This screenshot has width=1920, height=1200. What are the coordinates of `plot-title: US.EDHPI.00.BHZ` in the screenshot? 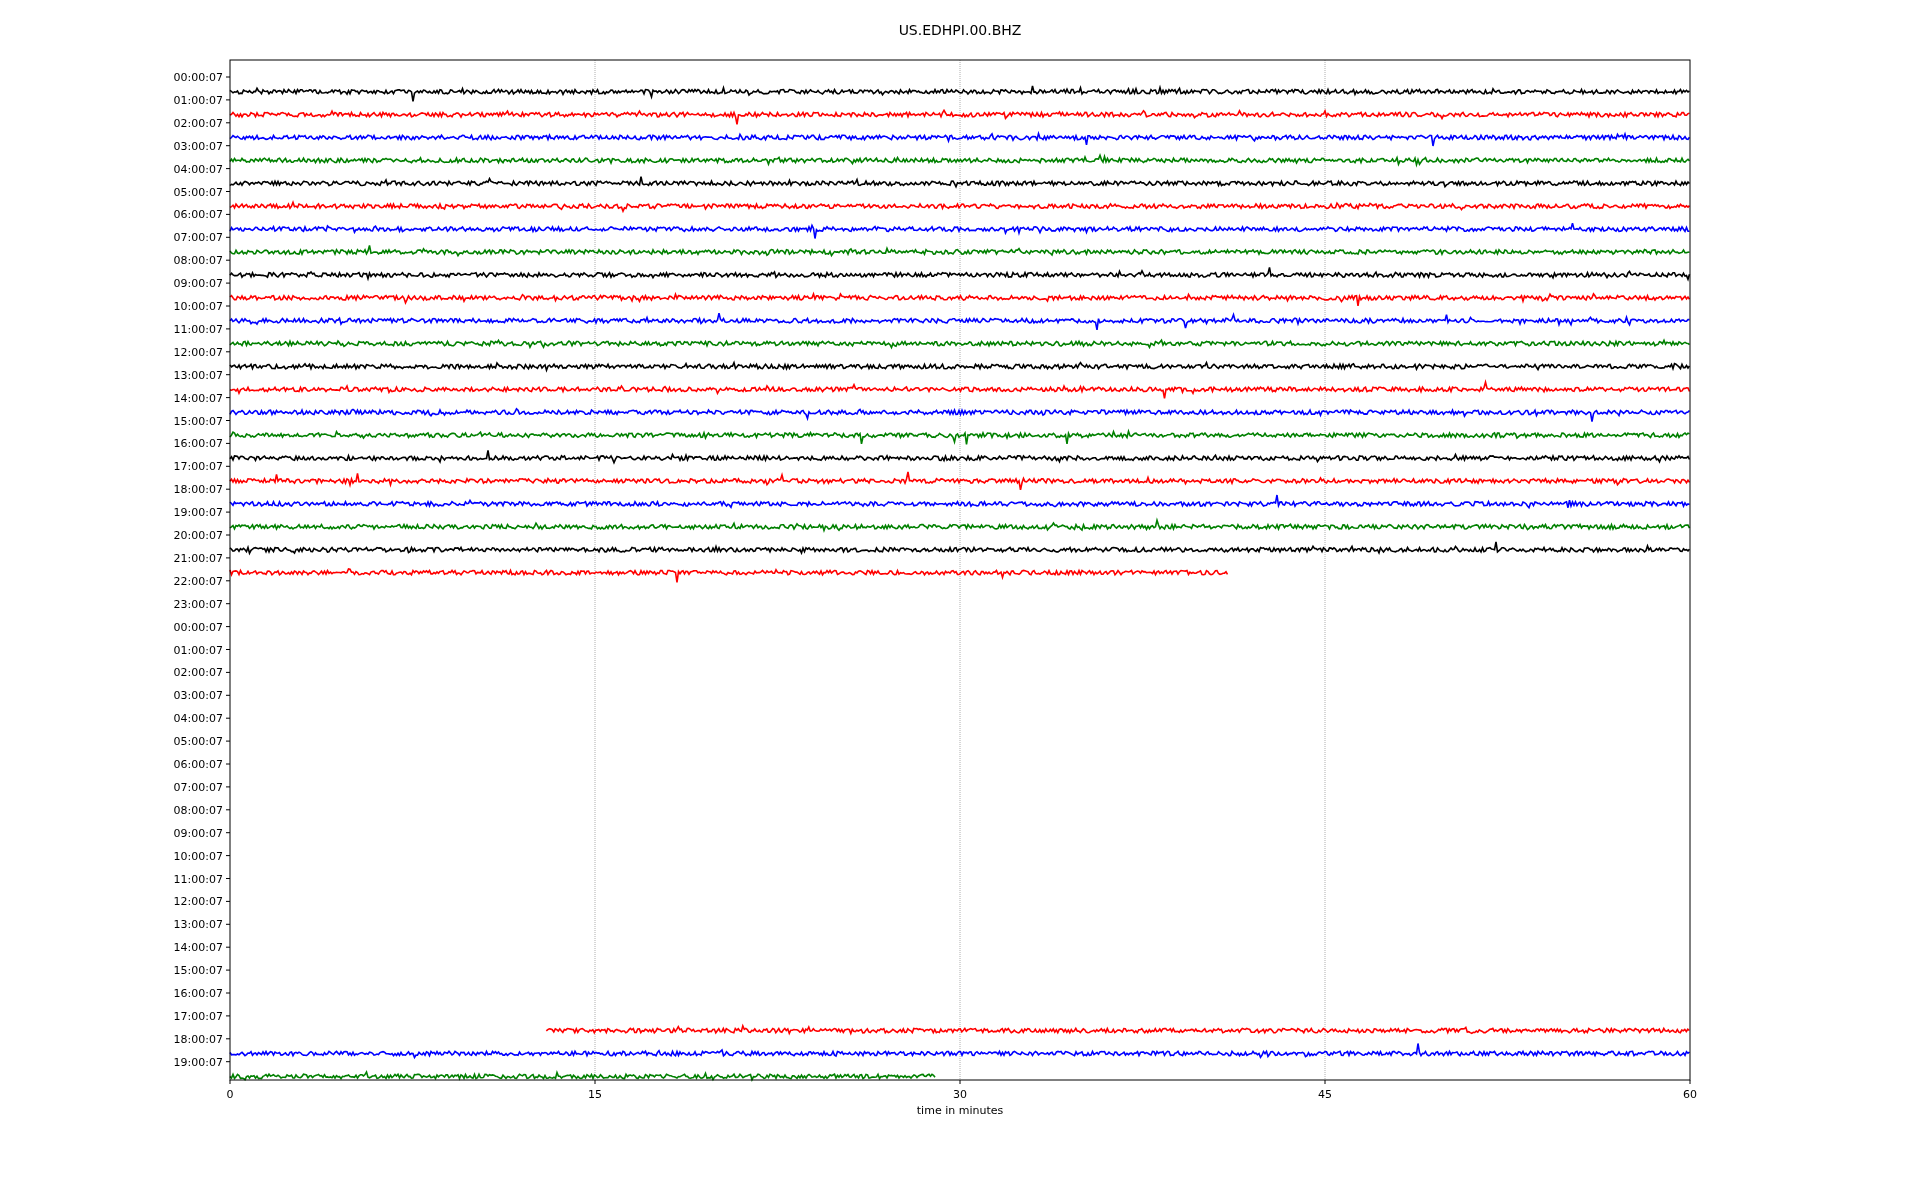 It's located at (960, 30).